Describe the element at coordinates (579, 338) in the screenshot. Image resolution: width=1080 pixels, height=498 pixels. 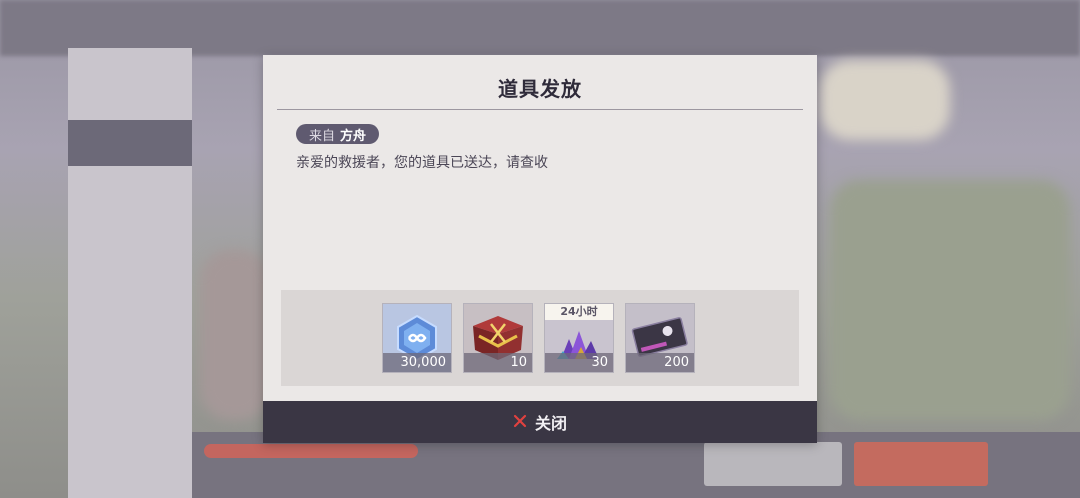
I see `reward-item: 24小时 30` at that location.